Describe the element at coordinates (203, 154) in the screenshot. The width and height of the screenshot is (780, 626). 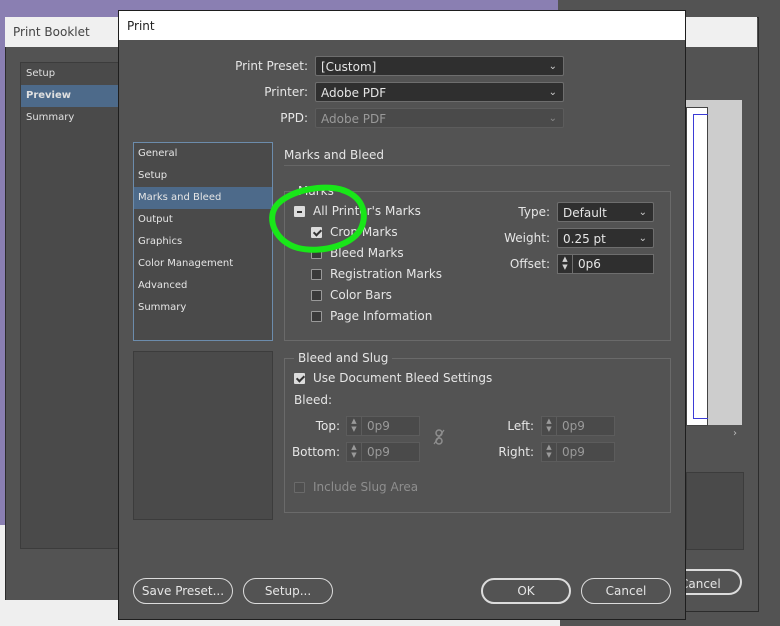
I see `category-general: General` at that location.